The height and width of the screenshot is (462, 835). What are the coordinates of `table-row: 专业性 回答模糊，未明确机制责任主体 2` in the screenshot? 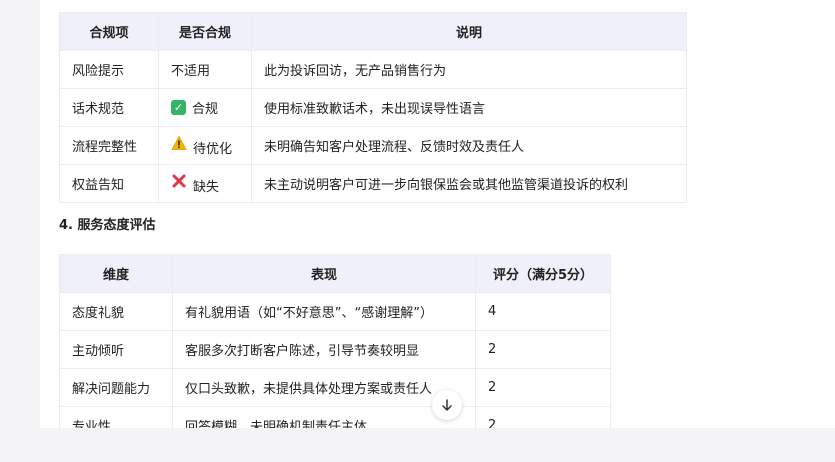 It's located at (335, 417).